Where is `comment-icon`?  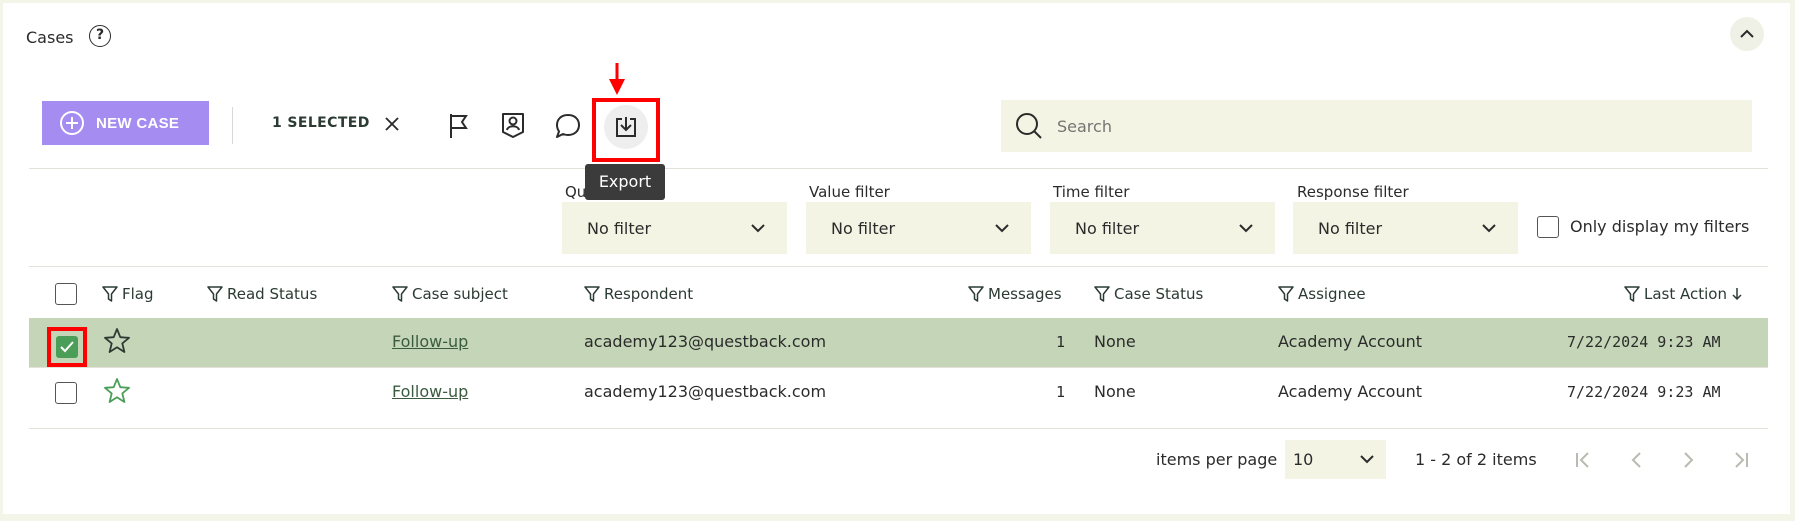
comment-icon is located at coordinates (568, 126).